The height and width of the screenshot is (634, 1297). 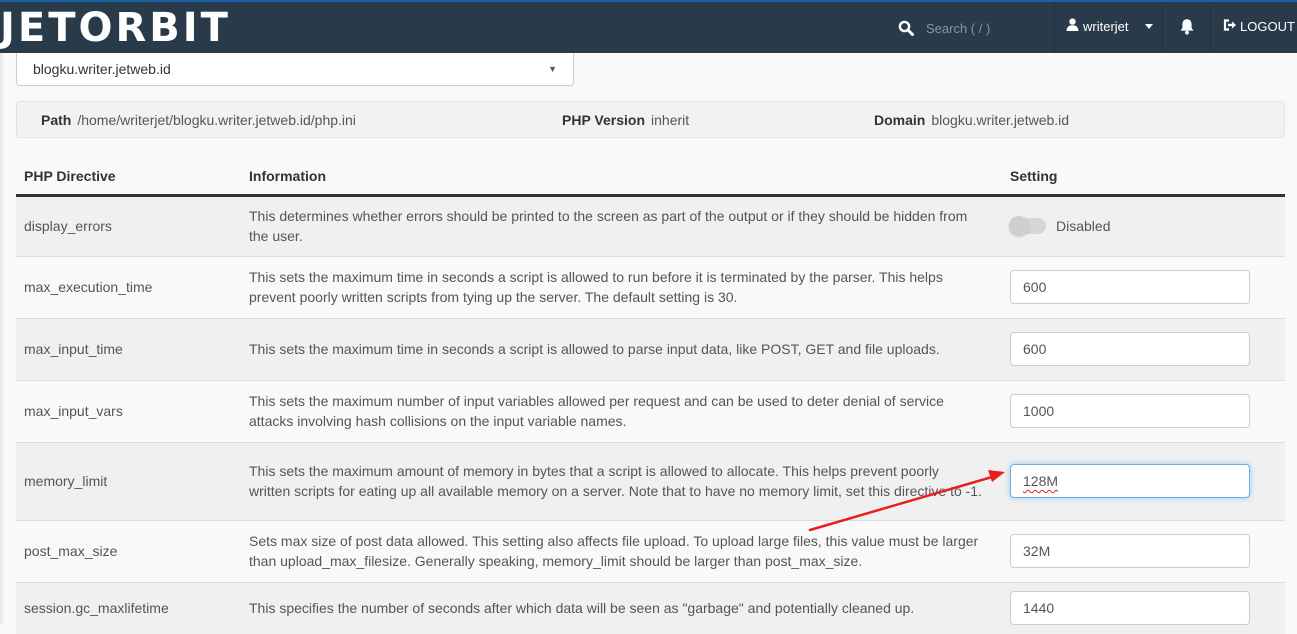 What do you see at coordinates (1130, 608) in the screenshot?
I see `session-gc-maxlifetime-input: 1440` at bounding box center [1130, 608].